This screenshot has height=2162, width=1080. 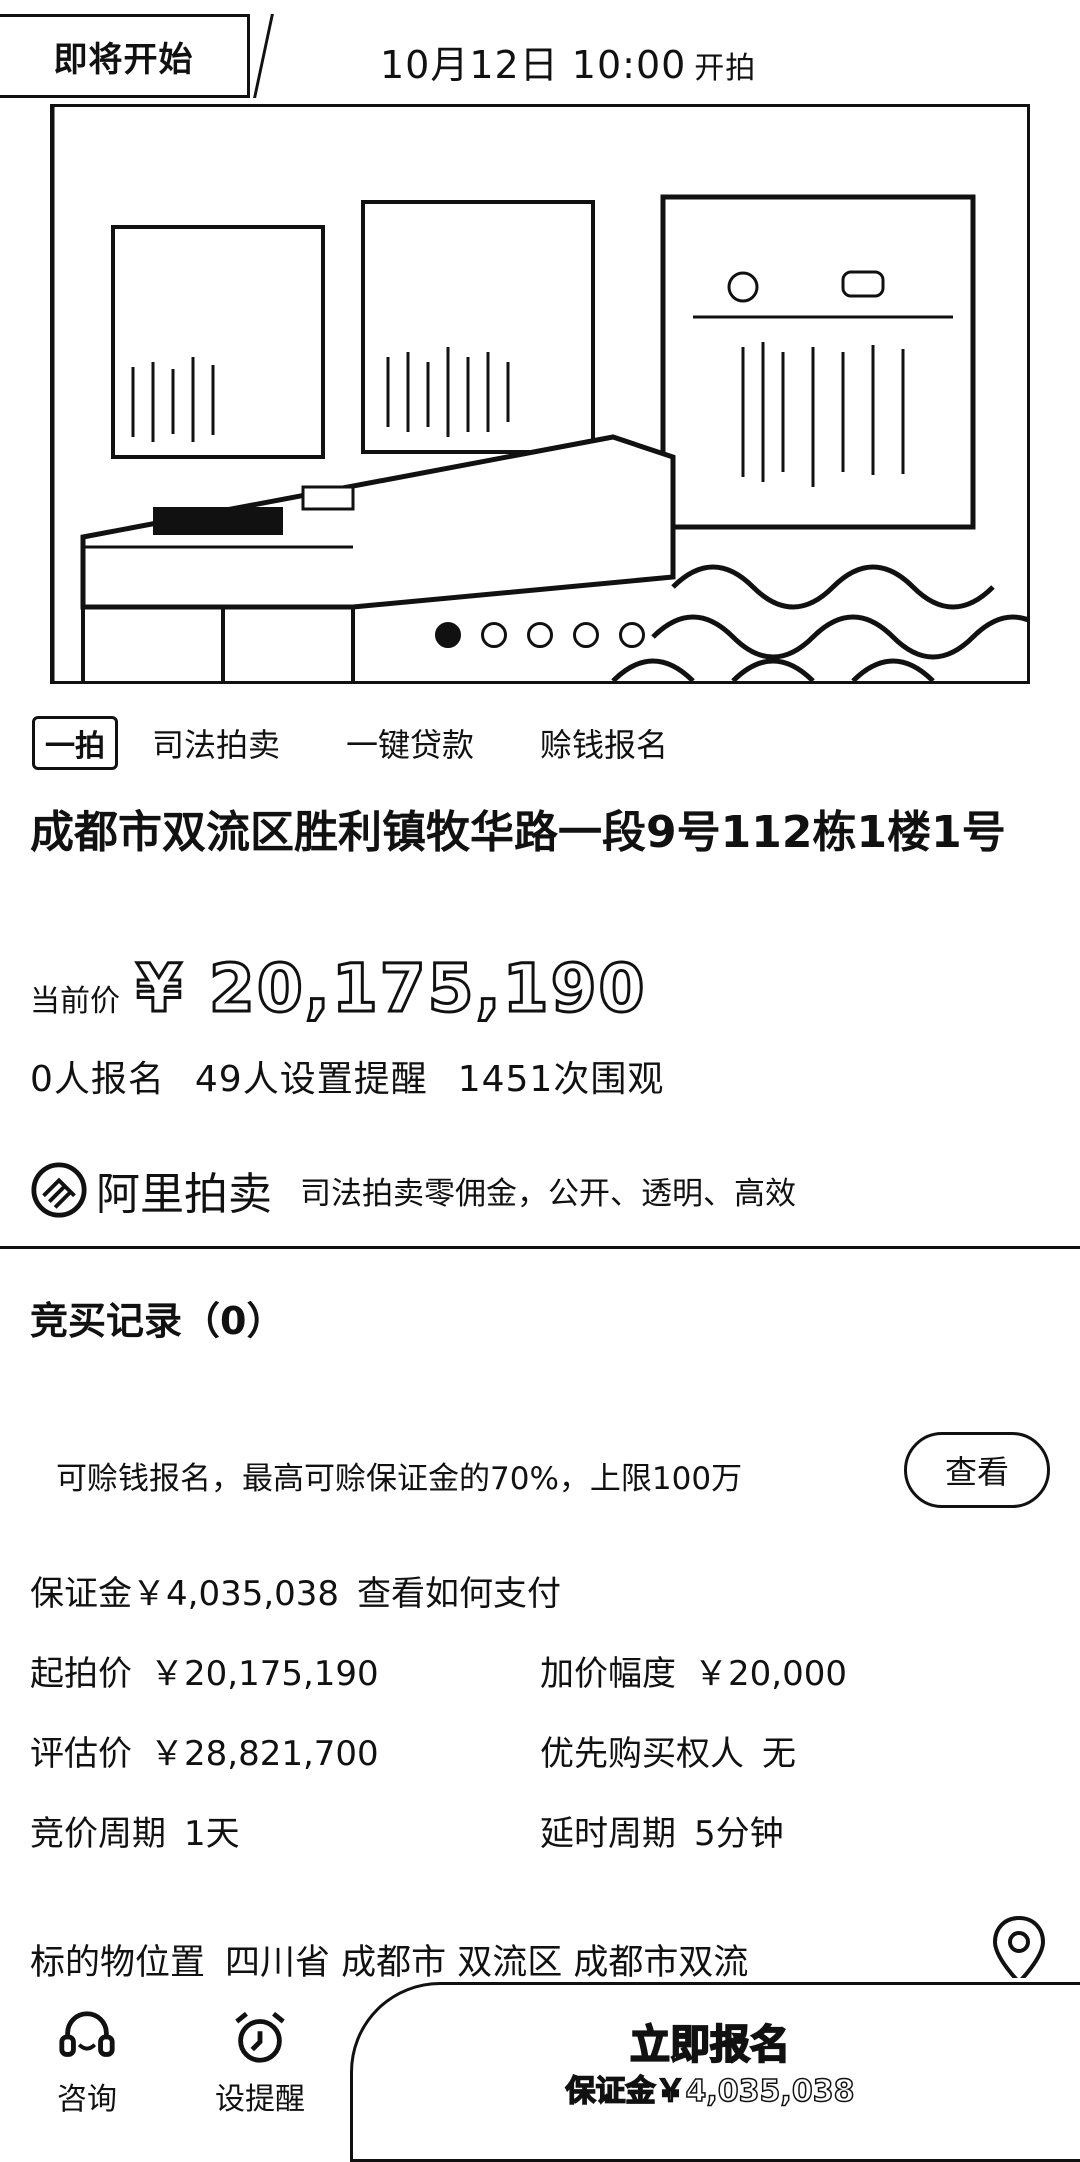 I want to click on price-label: 当前价, so click(x=75, y=1001).